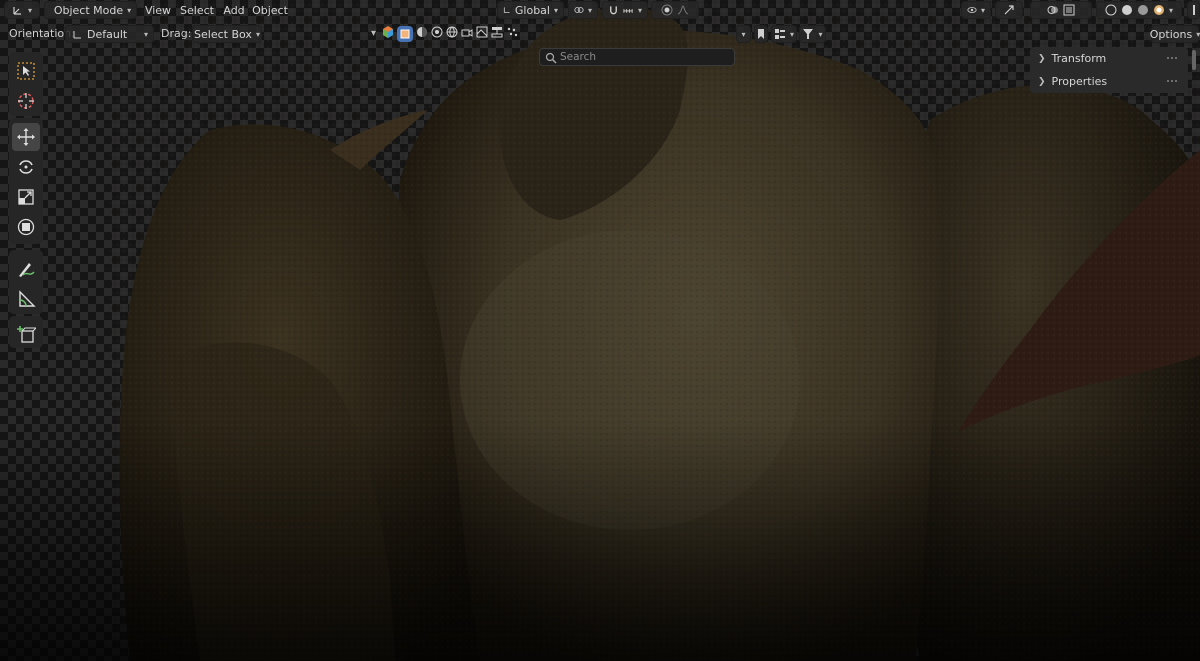 The image size is (1200, 661). I want to click on bookmark-icon, so click(761, 34).